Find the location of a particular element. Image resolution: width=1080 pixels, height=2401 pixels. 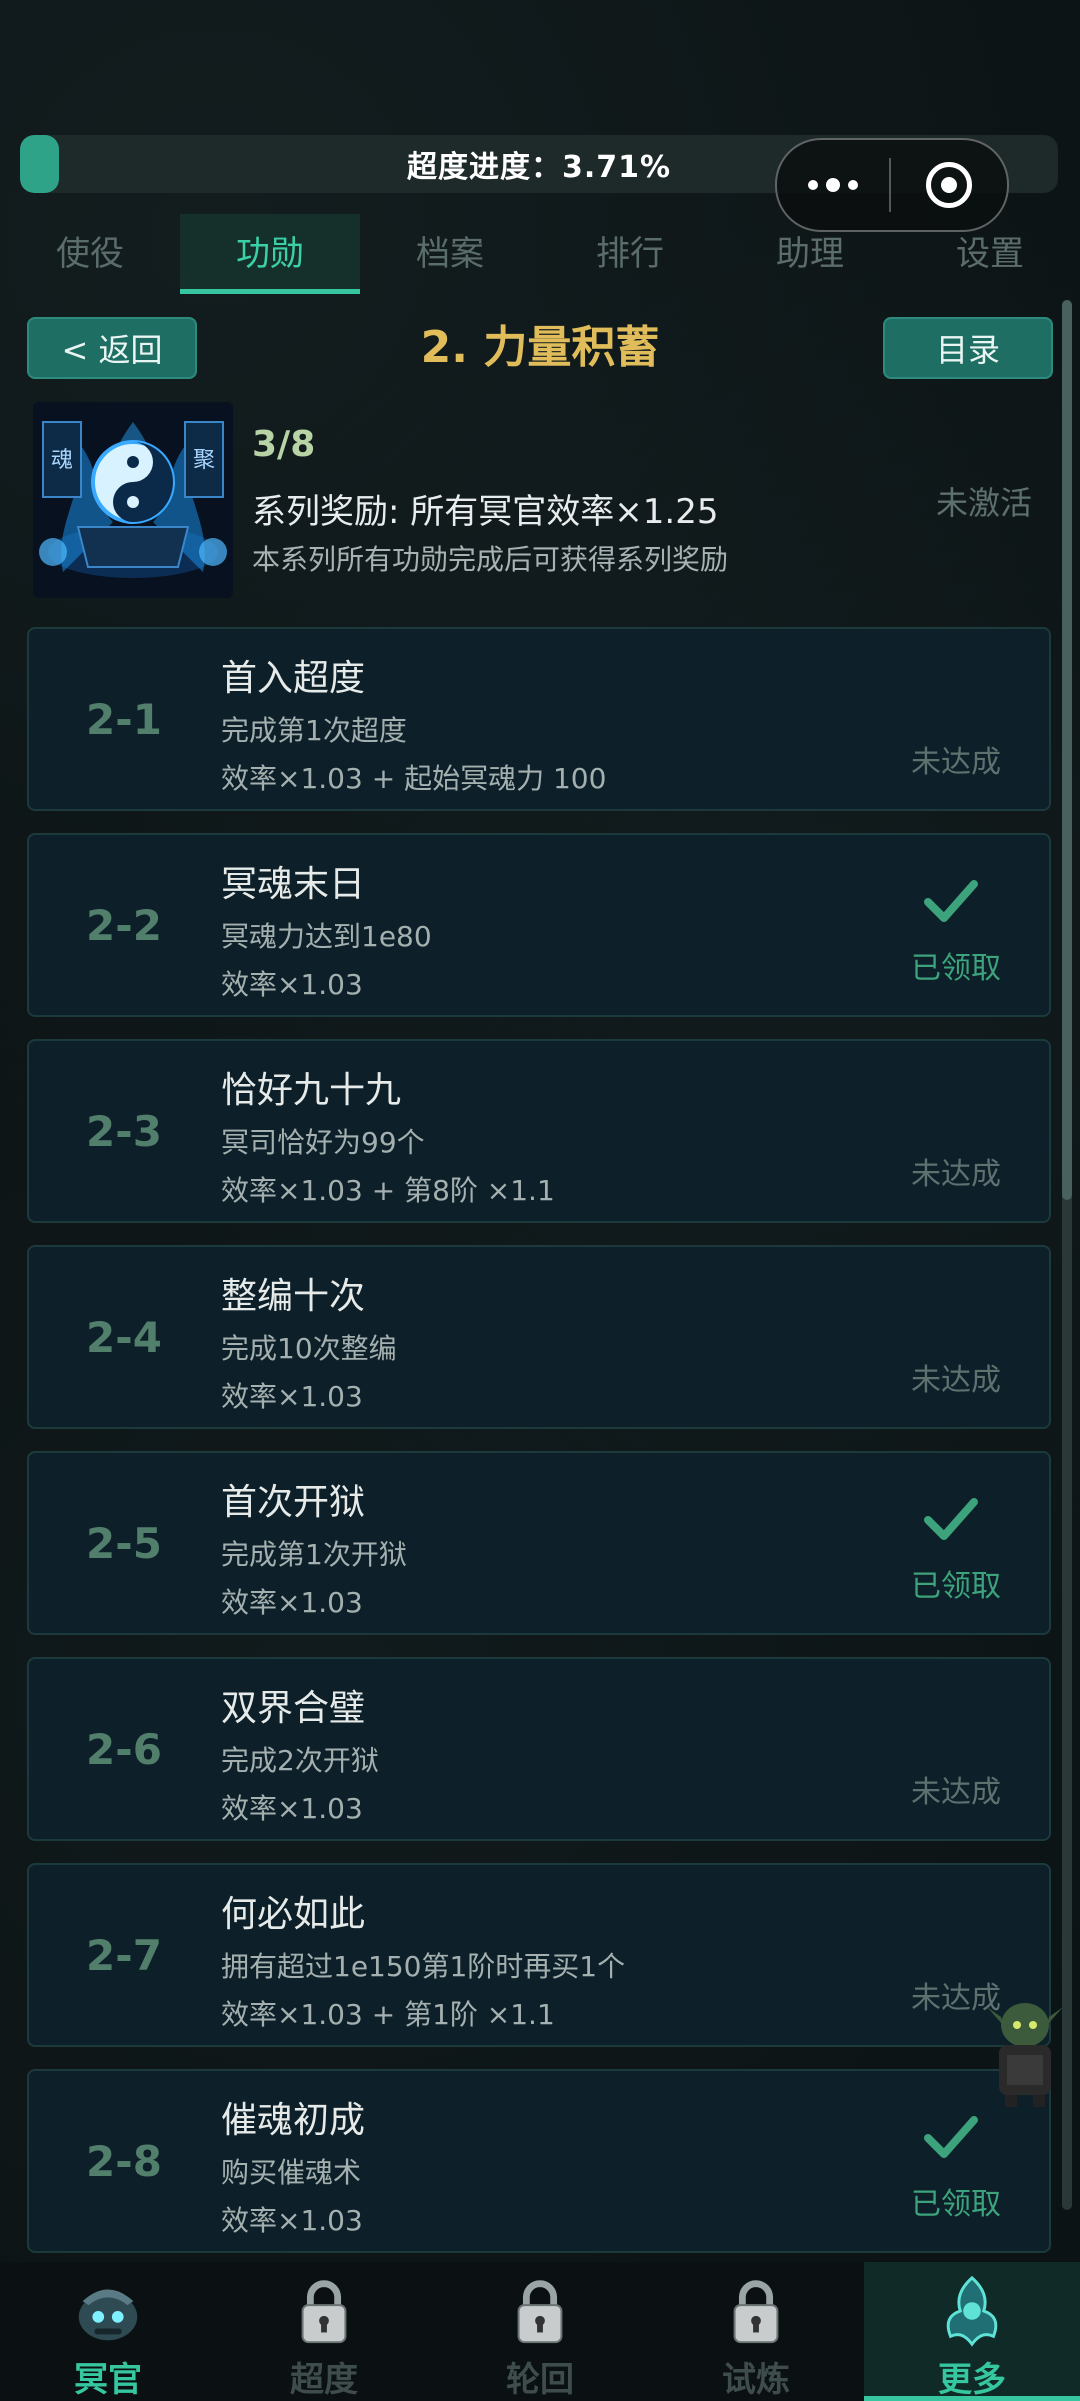

nav-trial-locked: 试炼 is located at coordinates (756, 2331).